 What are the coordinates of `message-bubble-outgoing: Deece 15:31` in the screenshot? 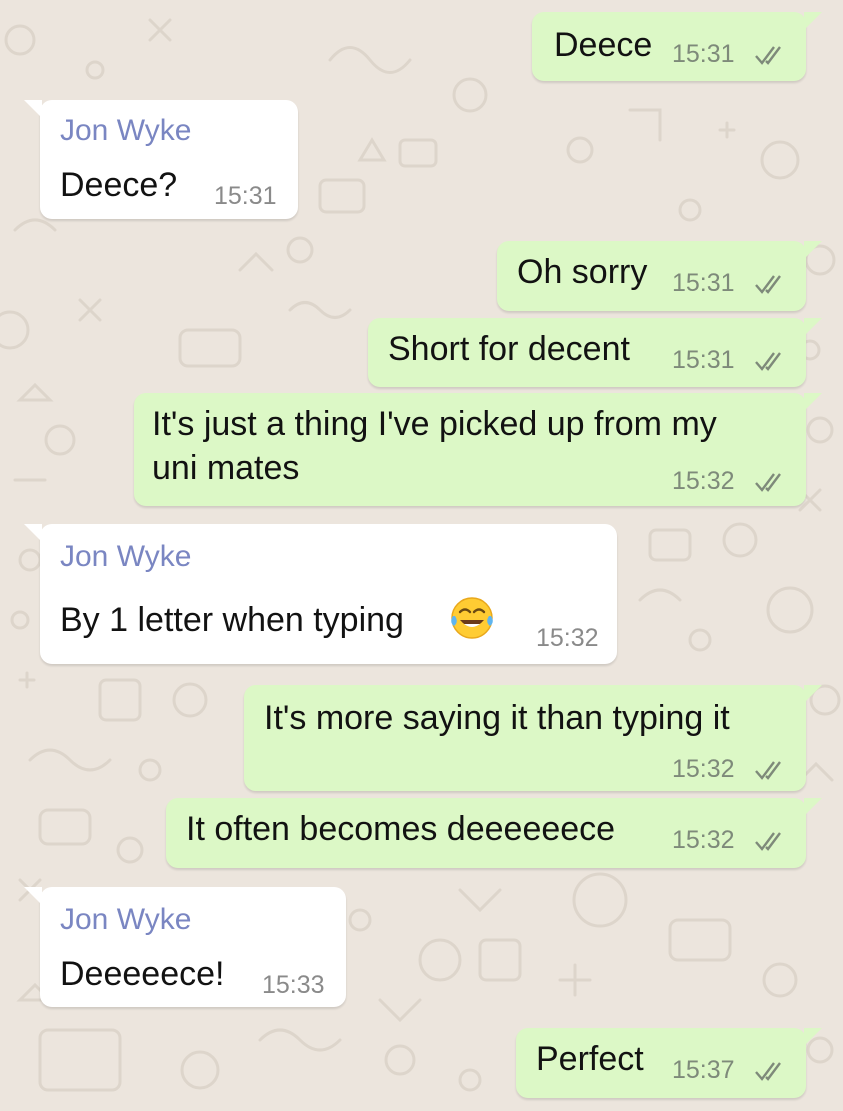 It's located at (677, 46).